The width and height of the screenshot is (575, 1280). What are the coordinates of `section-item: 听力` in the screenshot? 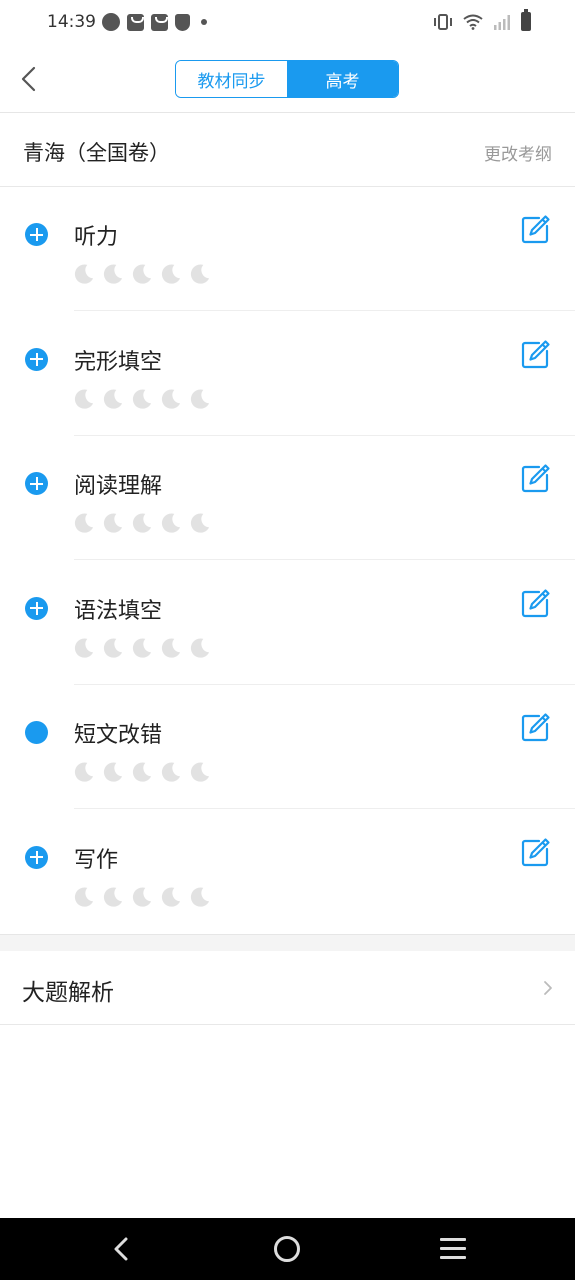 It's located at (287, 249).